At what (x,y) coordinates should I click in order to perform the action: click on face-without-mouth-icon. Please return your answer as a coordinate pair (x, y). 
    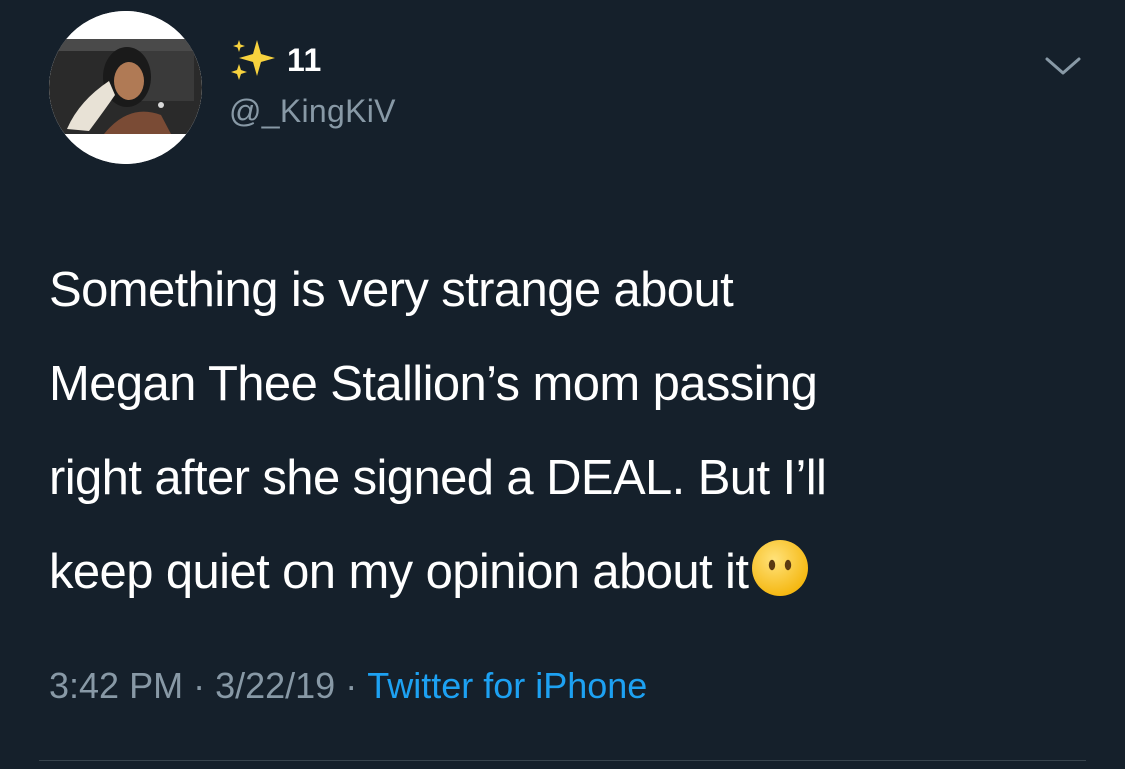
    Looking at the image, I should click on (780, 568).